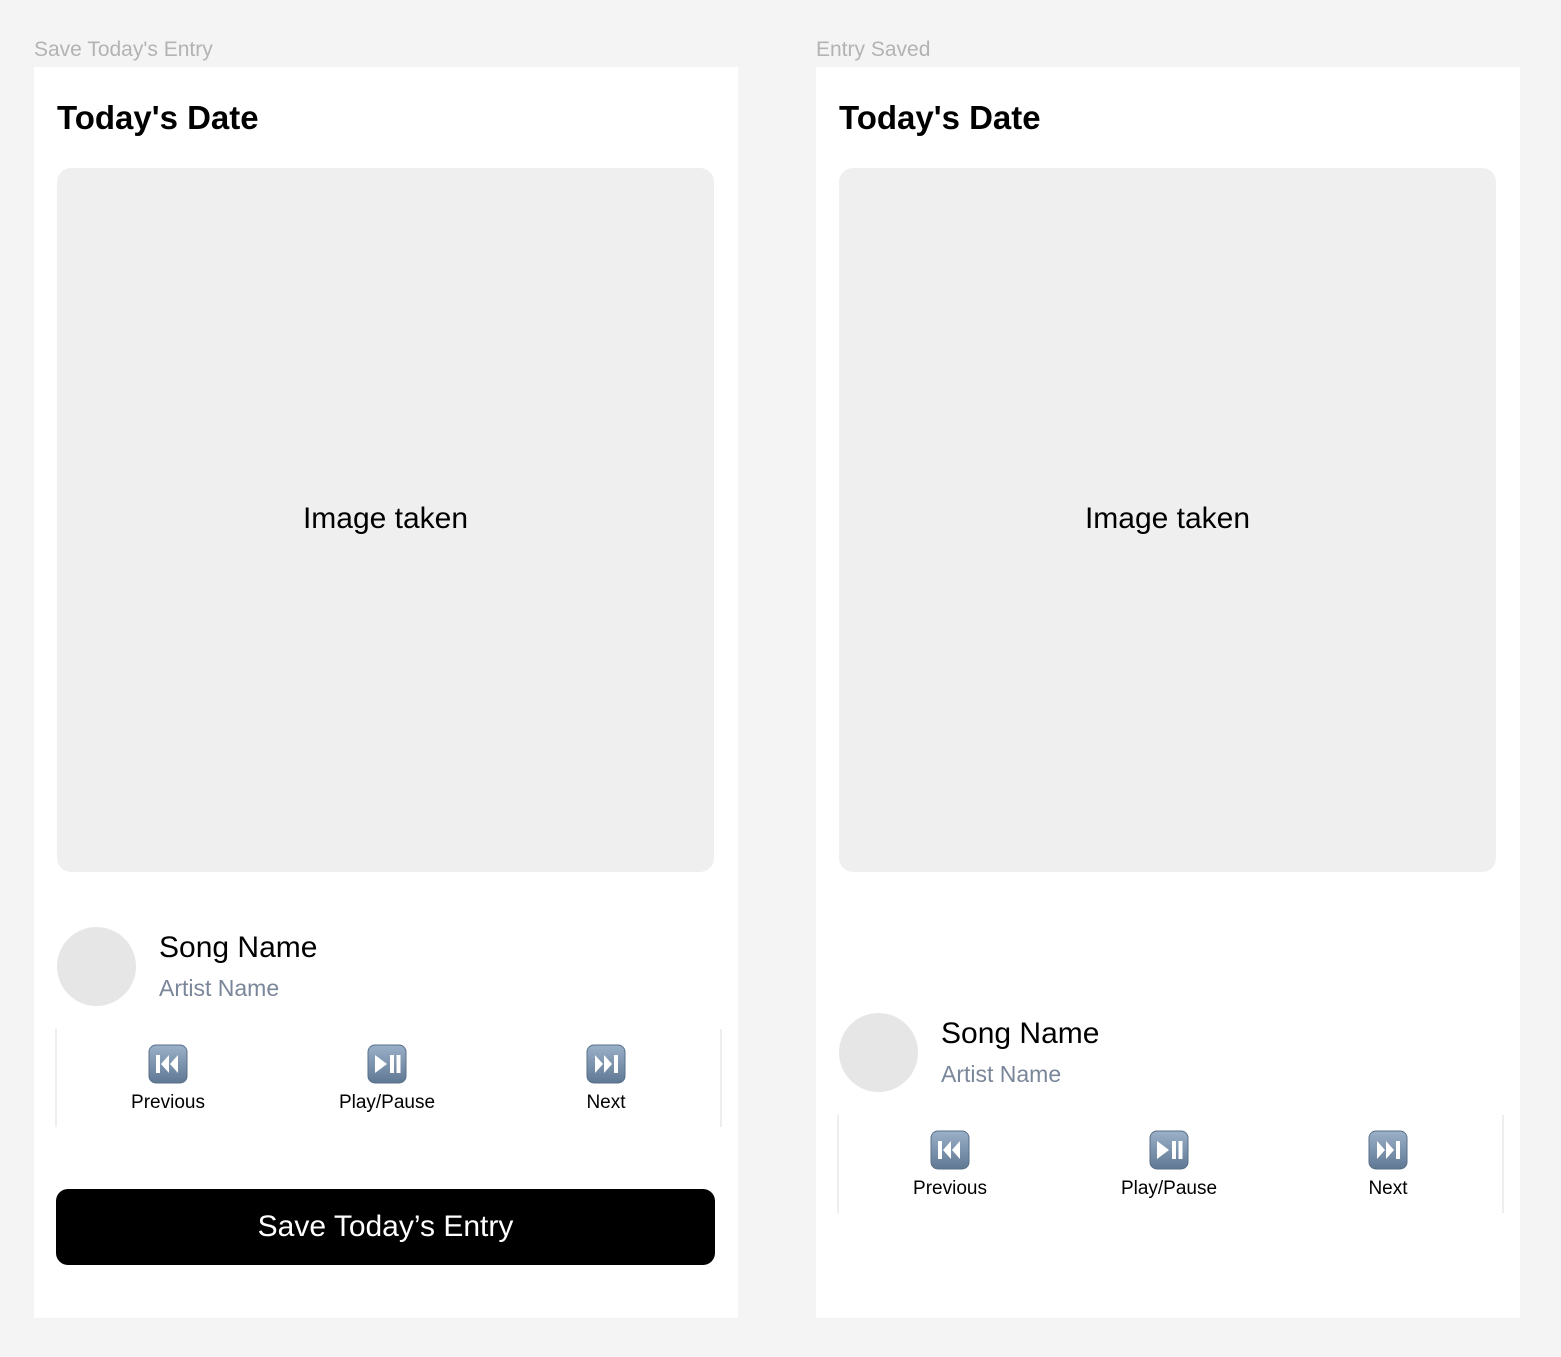 This screenshot has width=1561, height=1357. Describe the element at coordinates (385, 1227) in the screenshot. I see `save-entry-button: Save Today’s Entry` at that location.